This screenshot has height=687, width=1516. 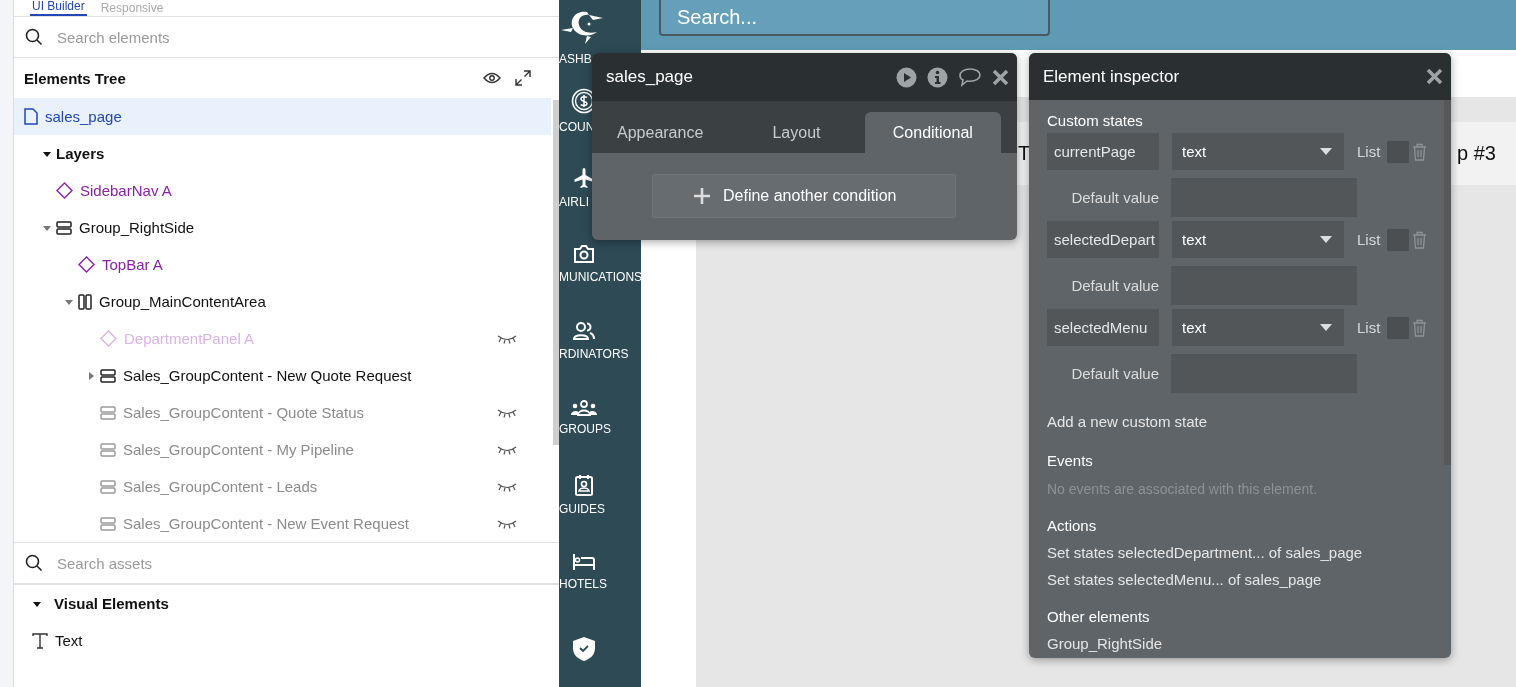 I want to click on canvas-text: p #3, so click(x=1476, y=153).